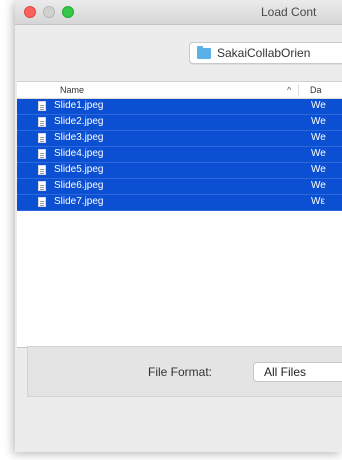 This screenshot has width=342, height=460. Describe the element at coordinates (298, 90) in the screenshot. I see `column-divider` at that location.